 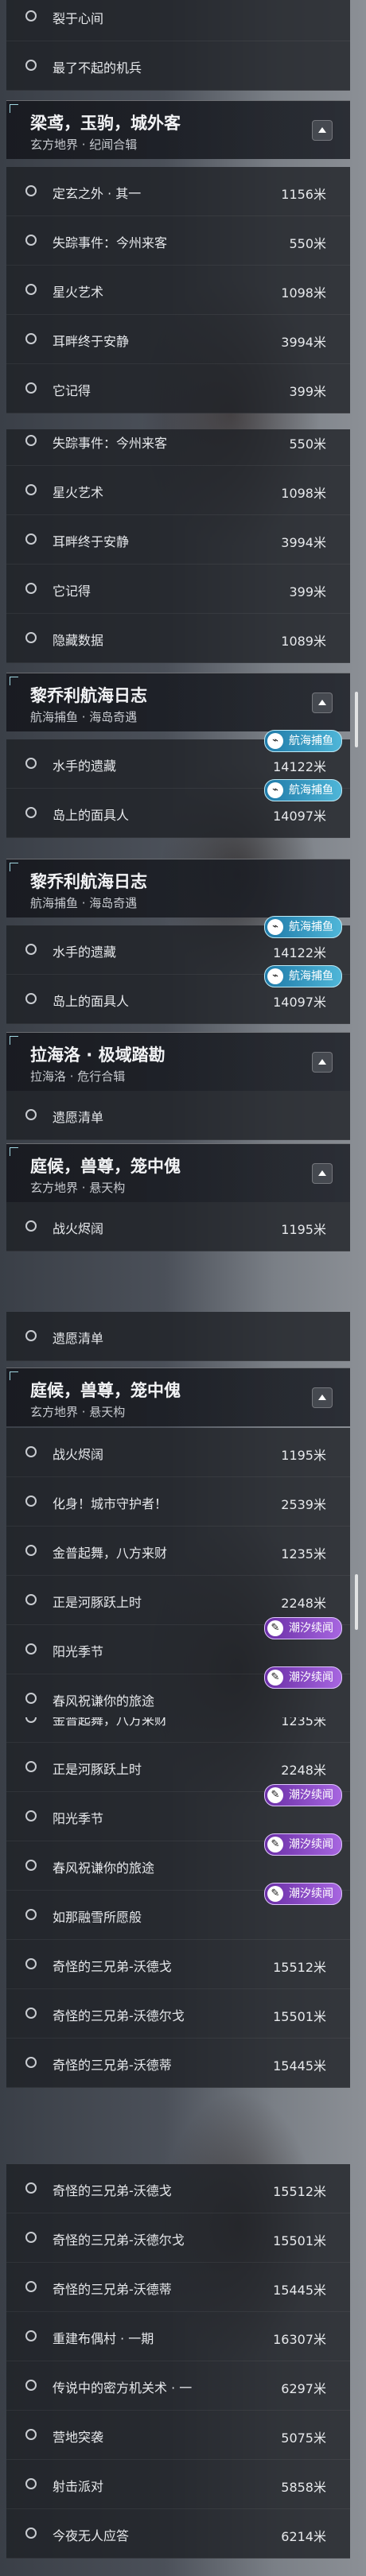 I want to click on quest-name: 射击派对, so click(x=78, y=2487).